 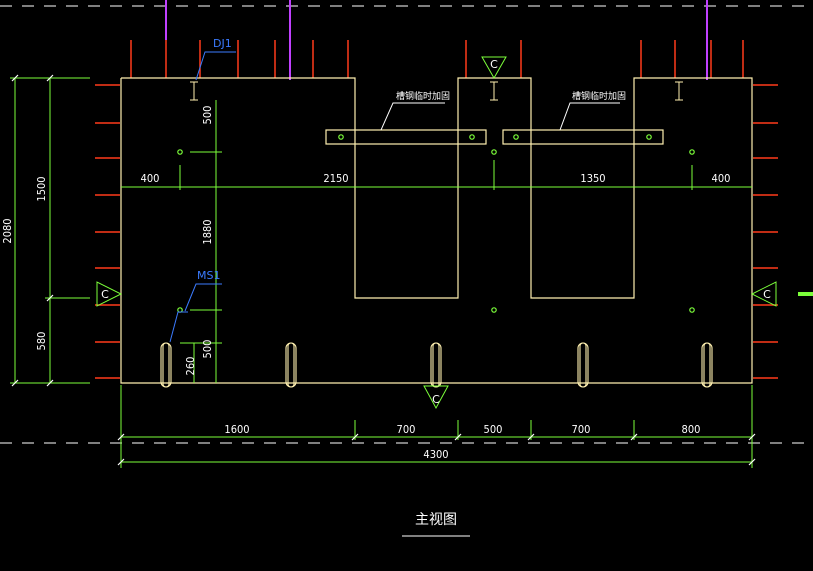 What do you see at coordinates (41, 188) in the screenshot?
I see `dim-1500: 1500` at bounding box center [41, 188].